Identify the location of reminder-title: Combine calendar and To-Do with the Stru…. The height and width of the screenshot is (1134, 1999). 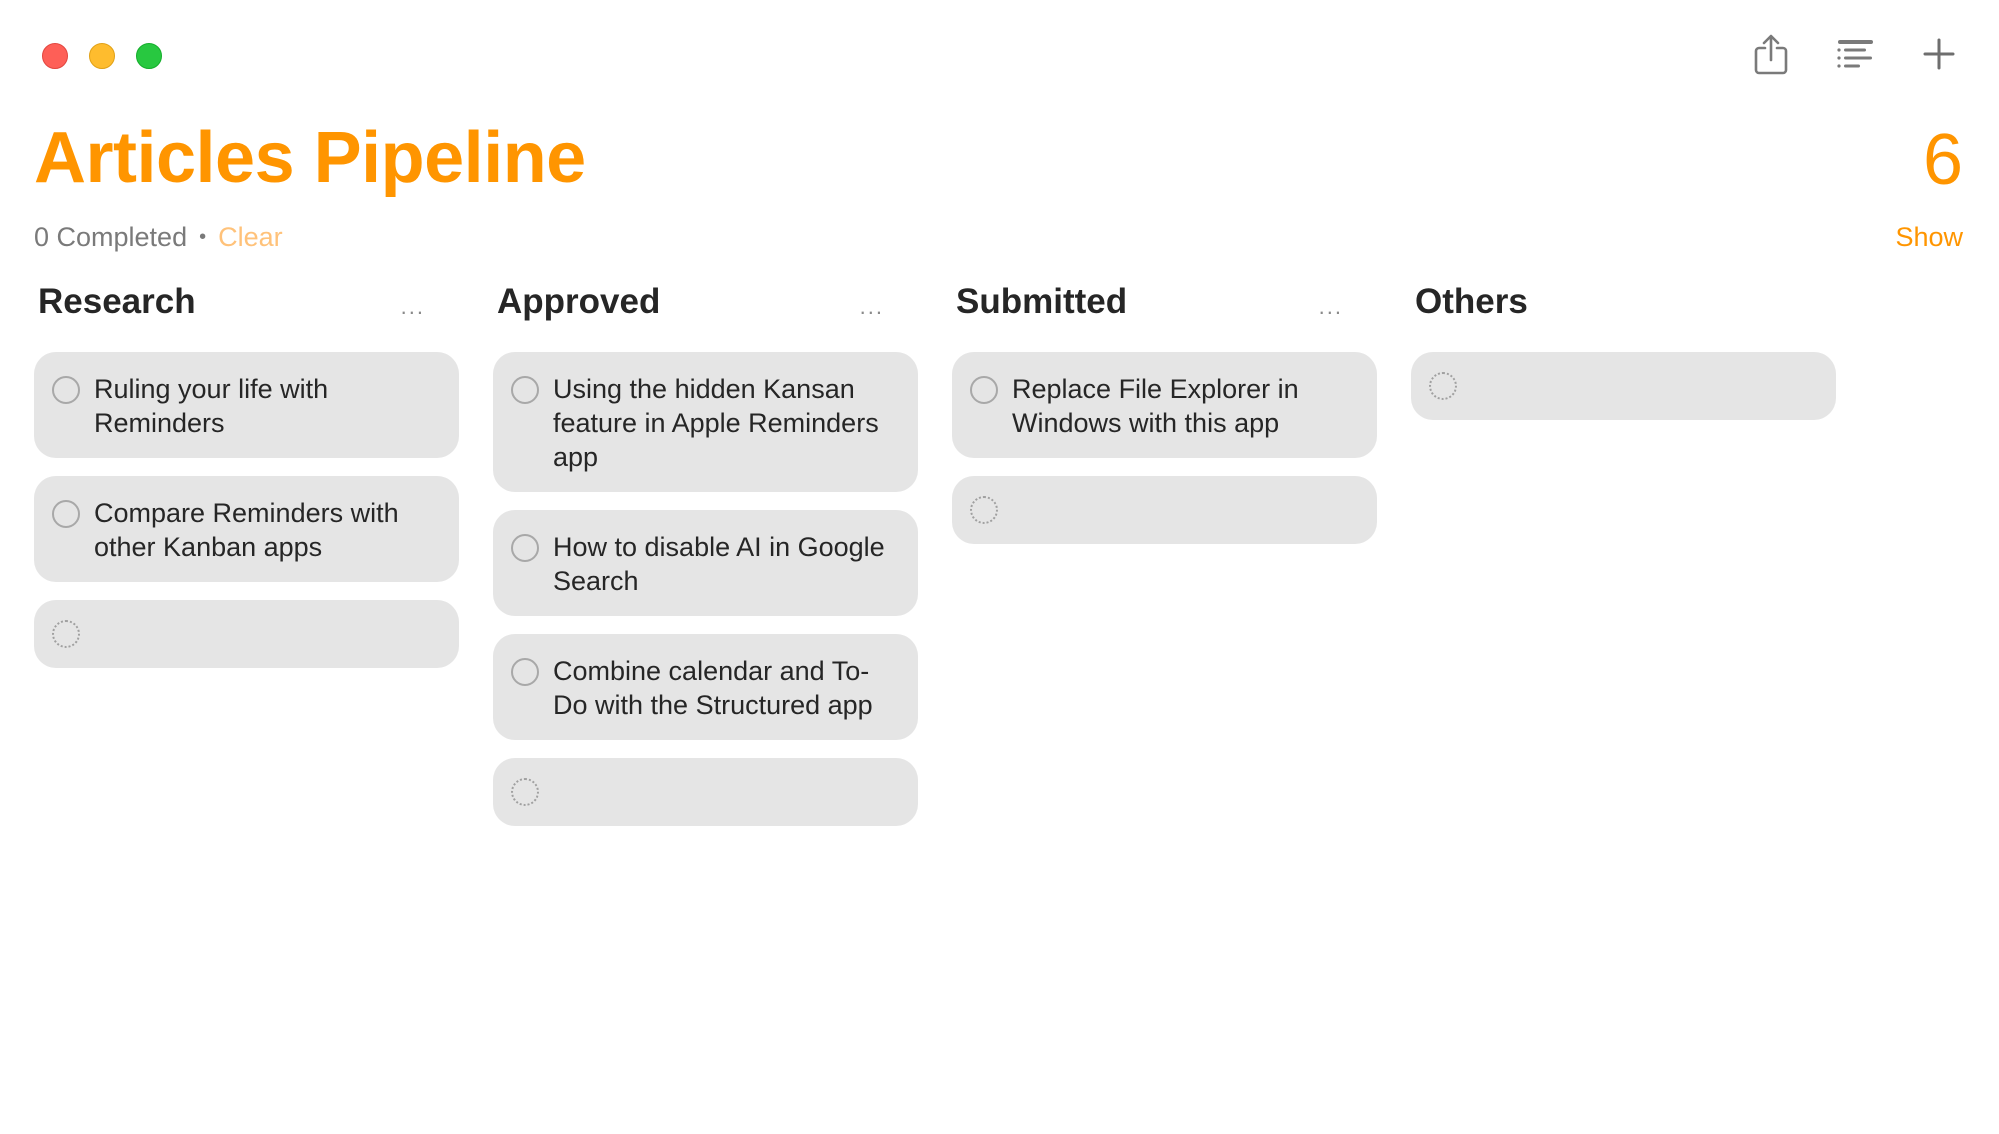
(713, 688).